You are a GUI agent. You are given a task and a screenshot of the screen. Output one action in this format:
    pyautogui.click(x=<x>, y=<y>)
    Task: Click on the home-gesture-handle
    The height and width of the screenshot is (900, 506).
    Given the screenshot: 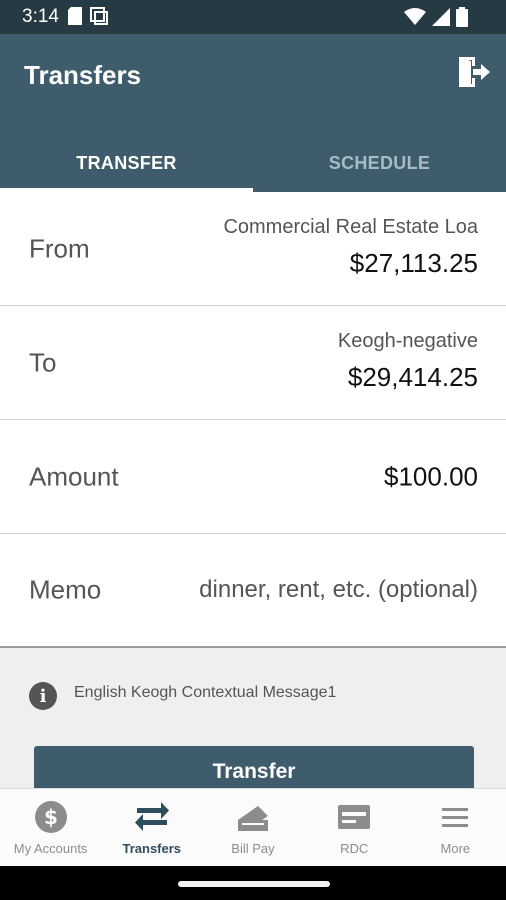 What is the action you would take?
    pyautogui.click(x=254, y=884)
    